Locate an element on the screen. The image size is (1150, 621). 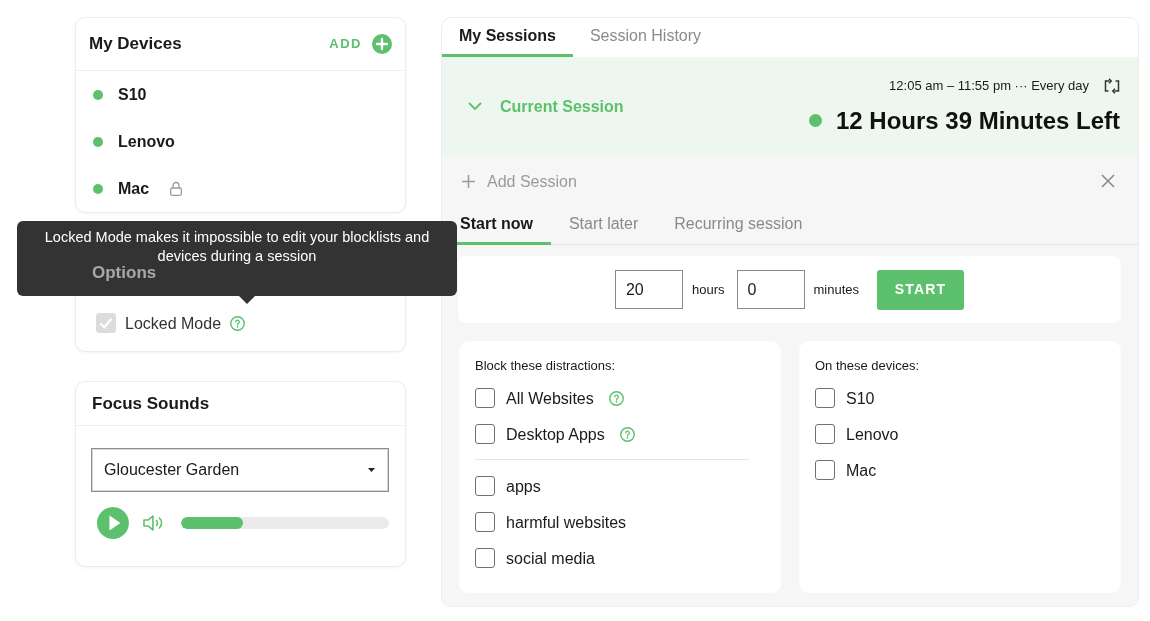
device-name: Lenovo is located at coordinates (146, 141).